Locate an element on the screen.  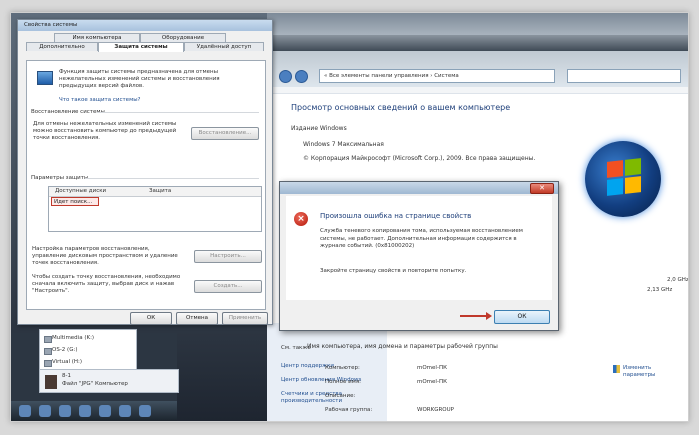
drive-item: Virtual (H:) is located at coordinates (67, 362).